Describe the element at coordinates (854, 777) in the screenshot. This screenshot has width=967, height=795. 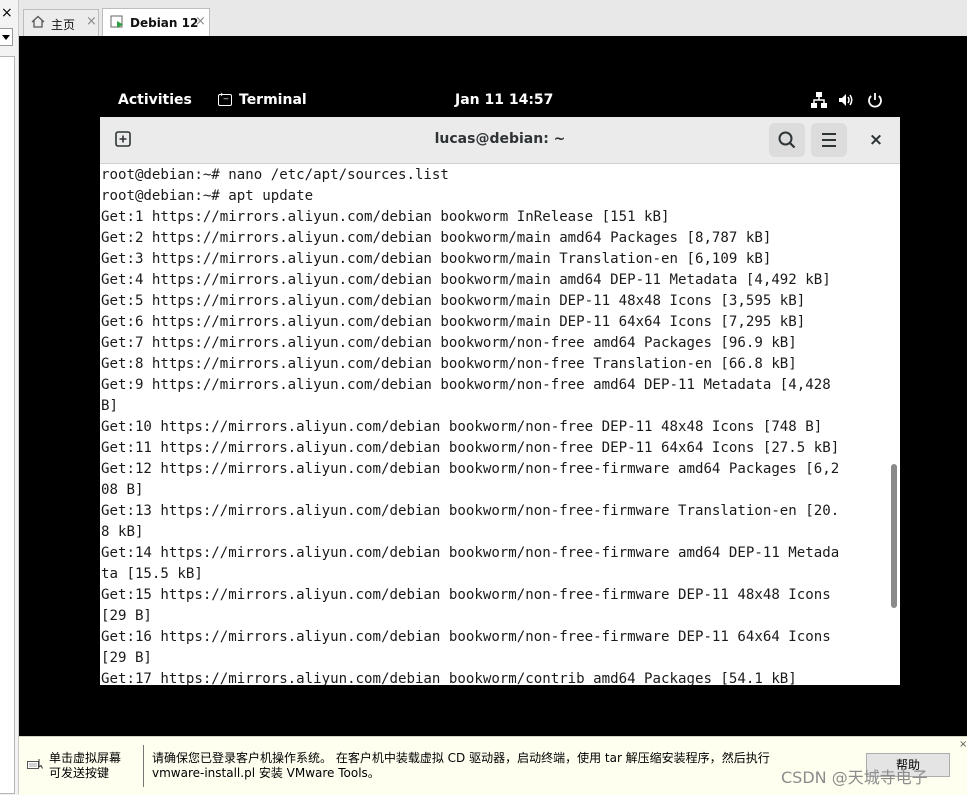
I see `watermark: CSDN @天城寺电子` at that location.